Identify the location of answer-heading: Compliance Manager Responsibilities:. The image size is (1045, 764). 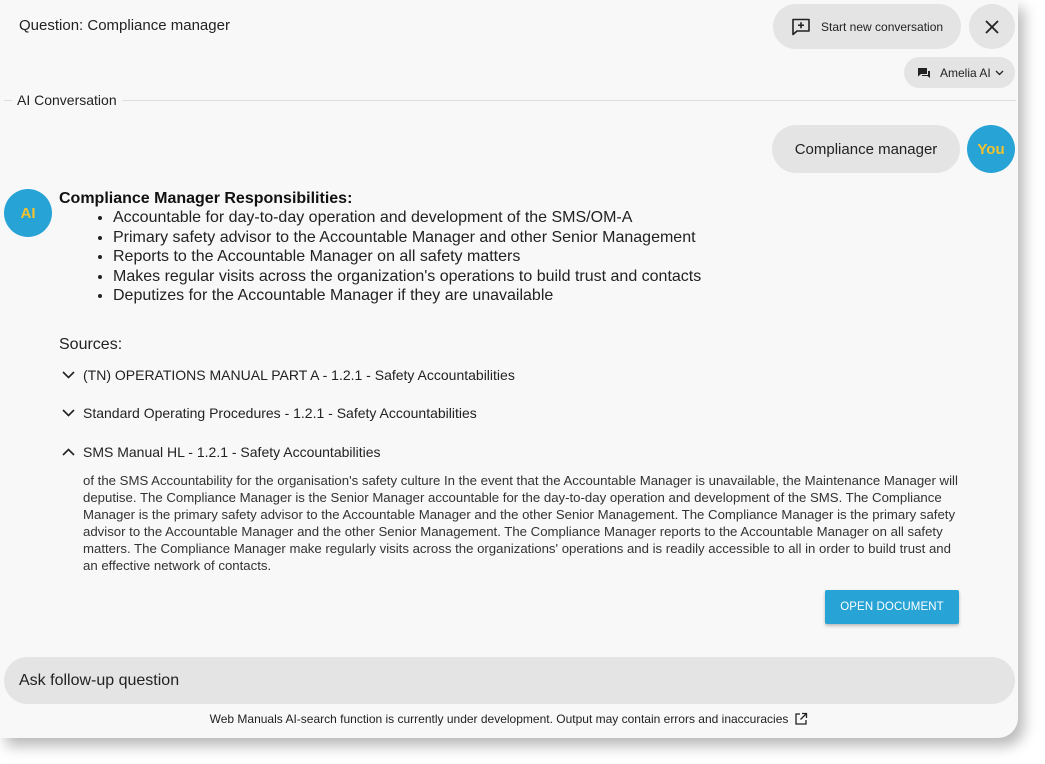
(206, 198).